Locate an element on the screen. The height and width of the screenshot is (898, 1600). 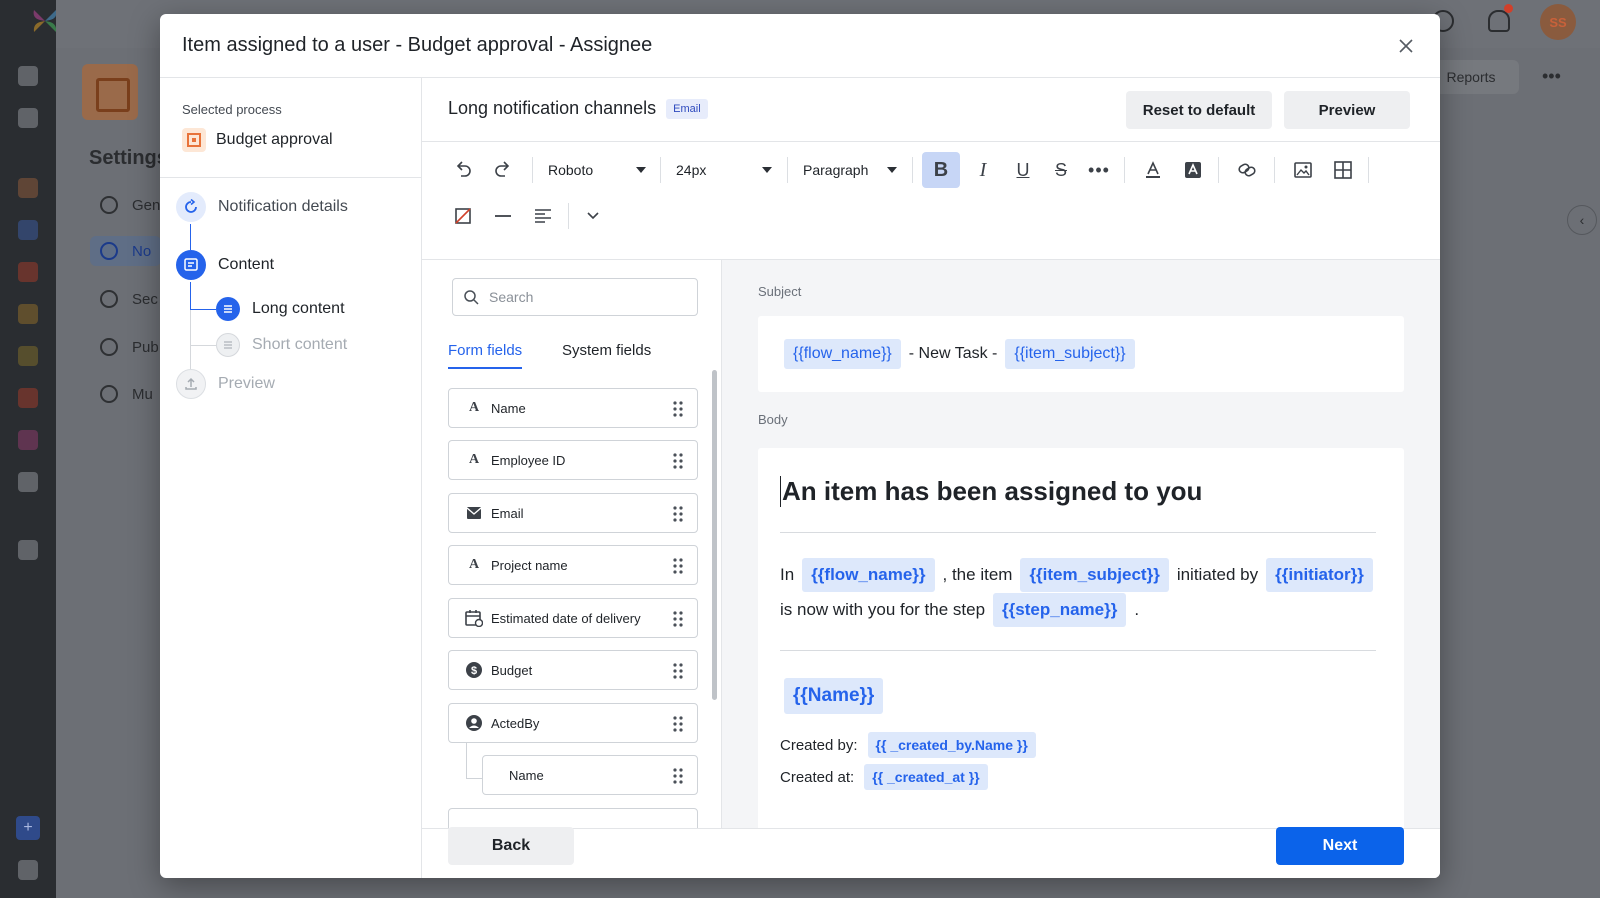
token-step-name: {{step_name}} is located at coordinates (1060, 610).